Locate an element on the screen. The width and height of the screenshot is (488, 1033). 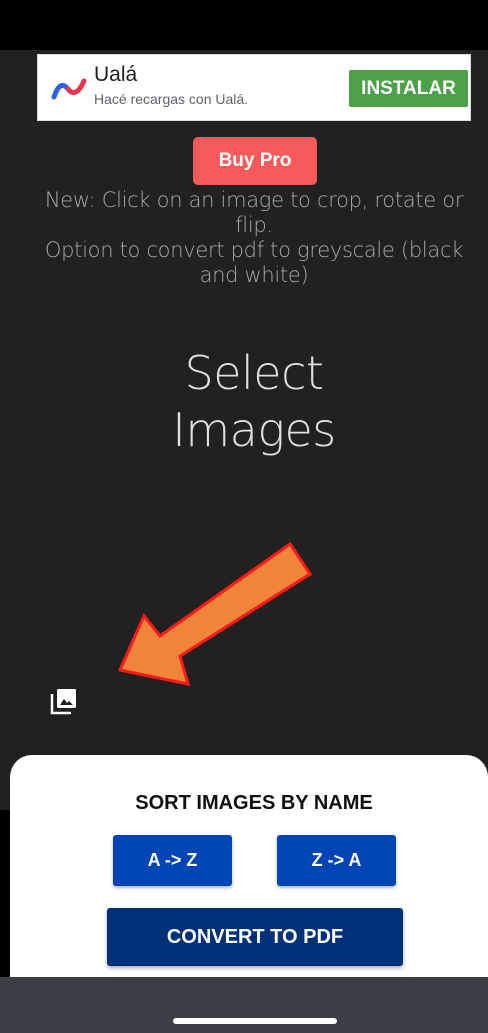
select-heading-line: Select is located at coordinates (254, 373).